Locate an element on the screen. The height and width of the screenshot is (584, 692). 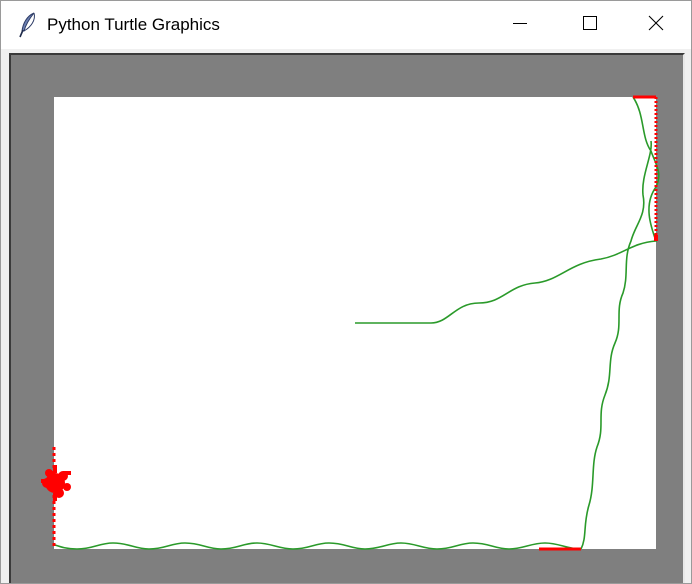
minimize-button is located at coordinates (520, 25).